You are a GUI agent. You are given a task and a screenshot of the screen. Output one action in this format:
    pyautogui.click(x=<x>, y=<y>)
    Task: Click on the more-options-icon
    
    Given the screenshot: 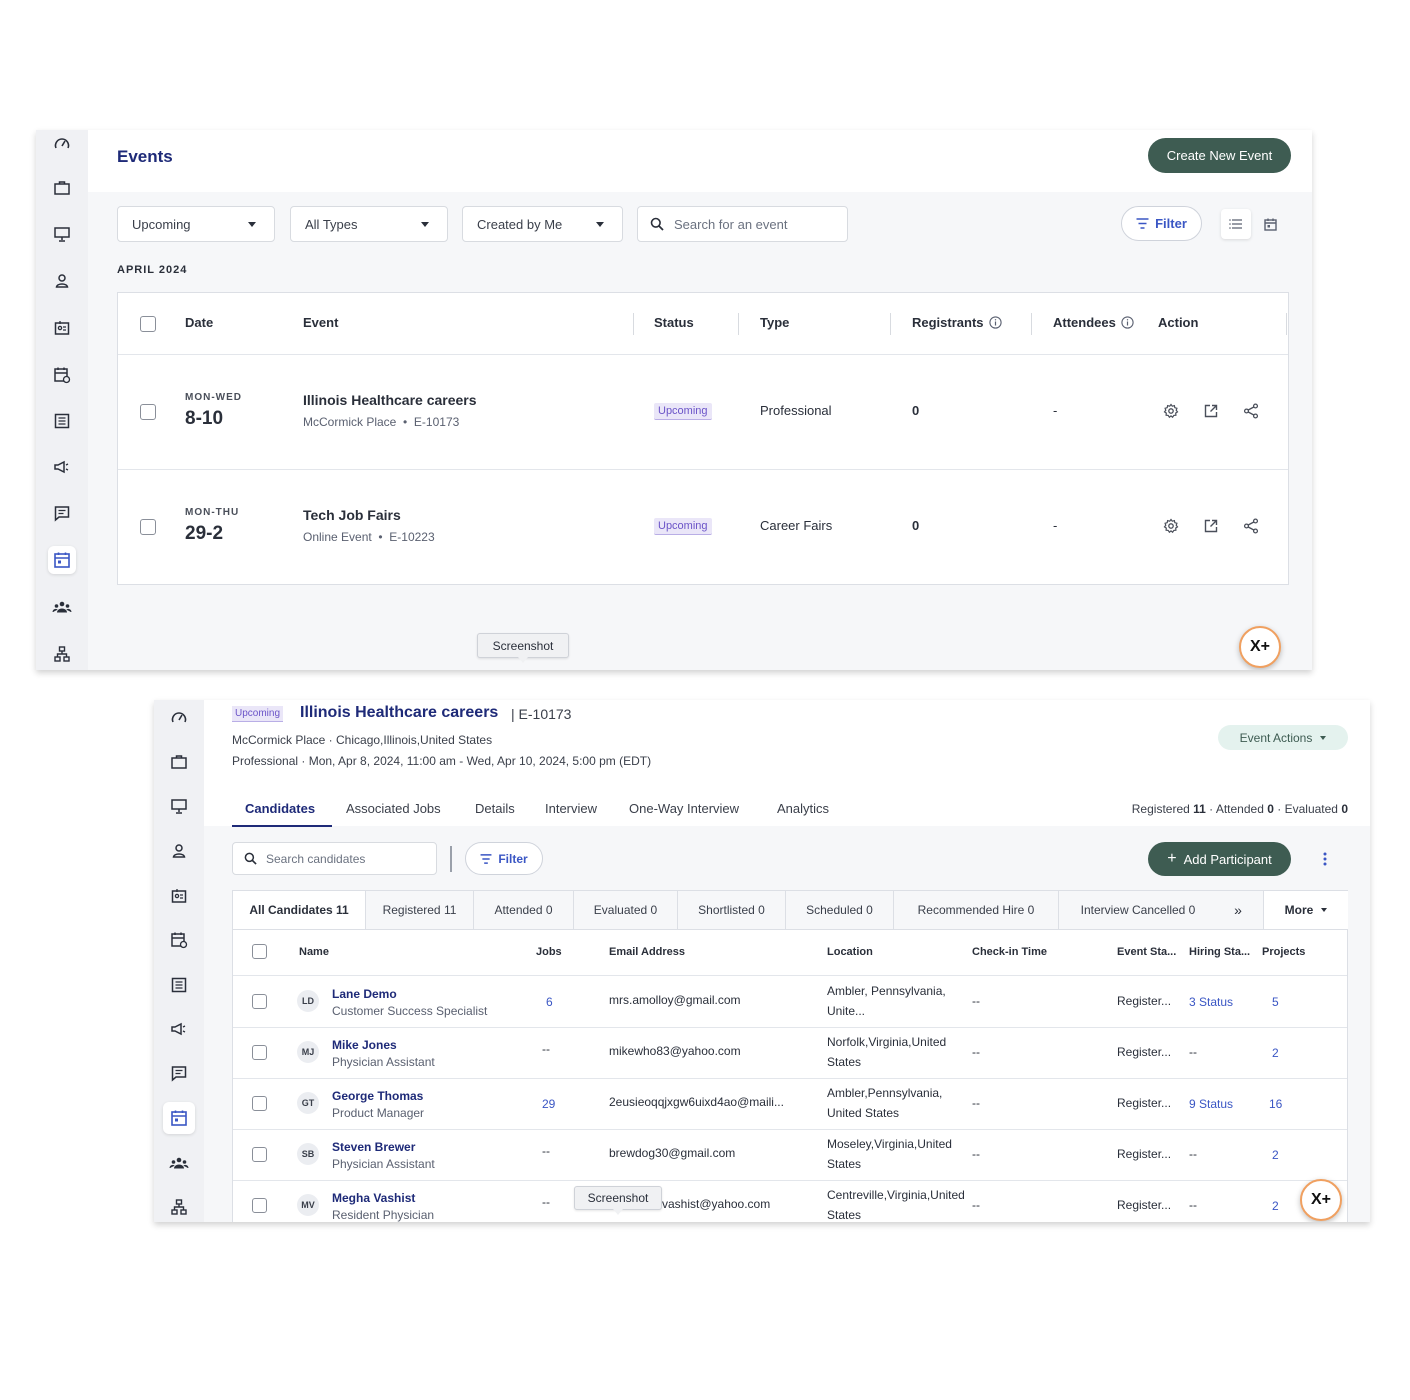 What is the action you would take?
    pyautogui.click(x=1325, y=859)
    